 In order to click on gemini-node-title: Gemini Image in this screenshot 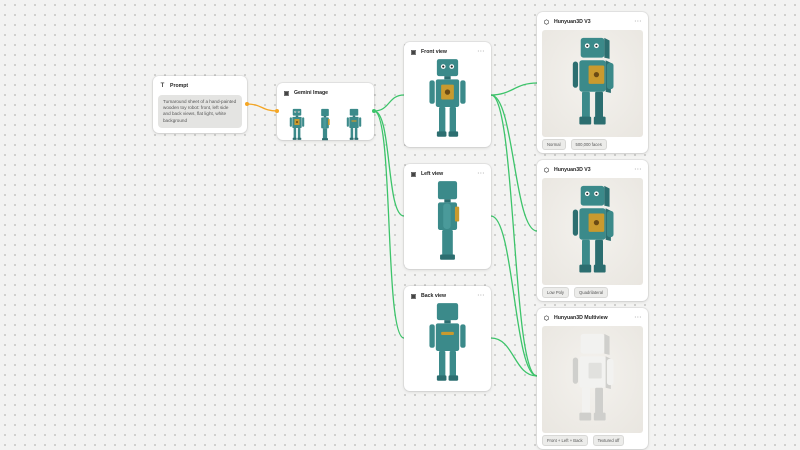, I will do `click(311, 93)`.